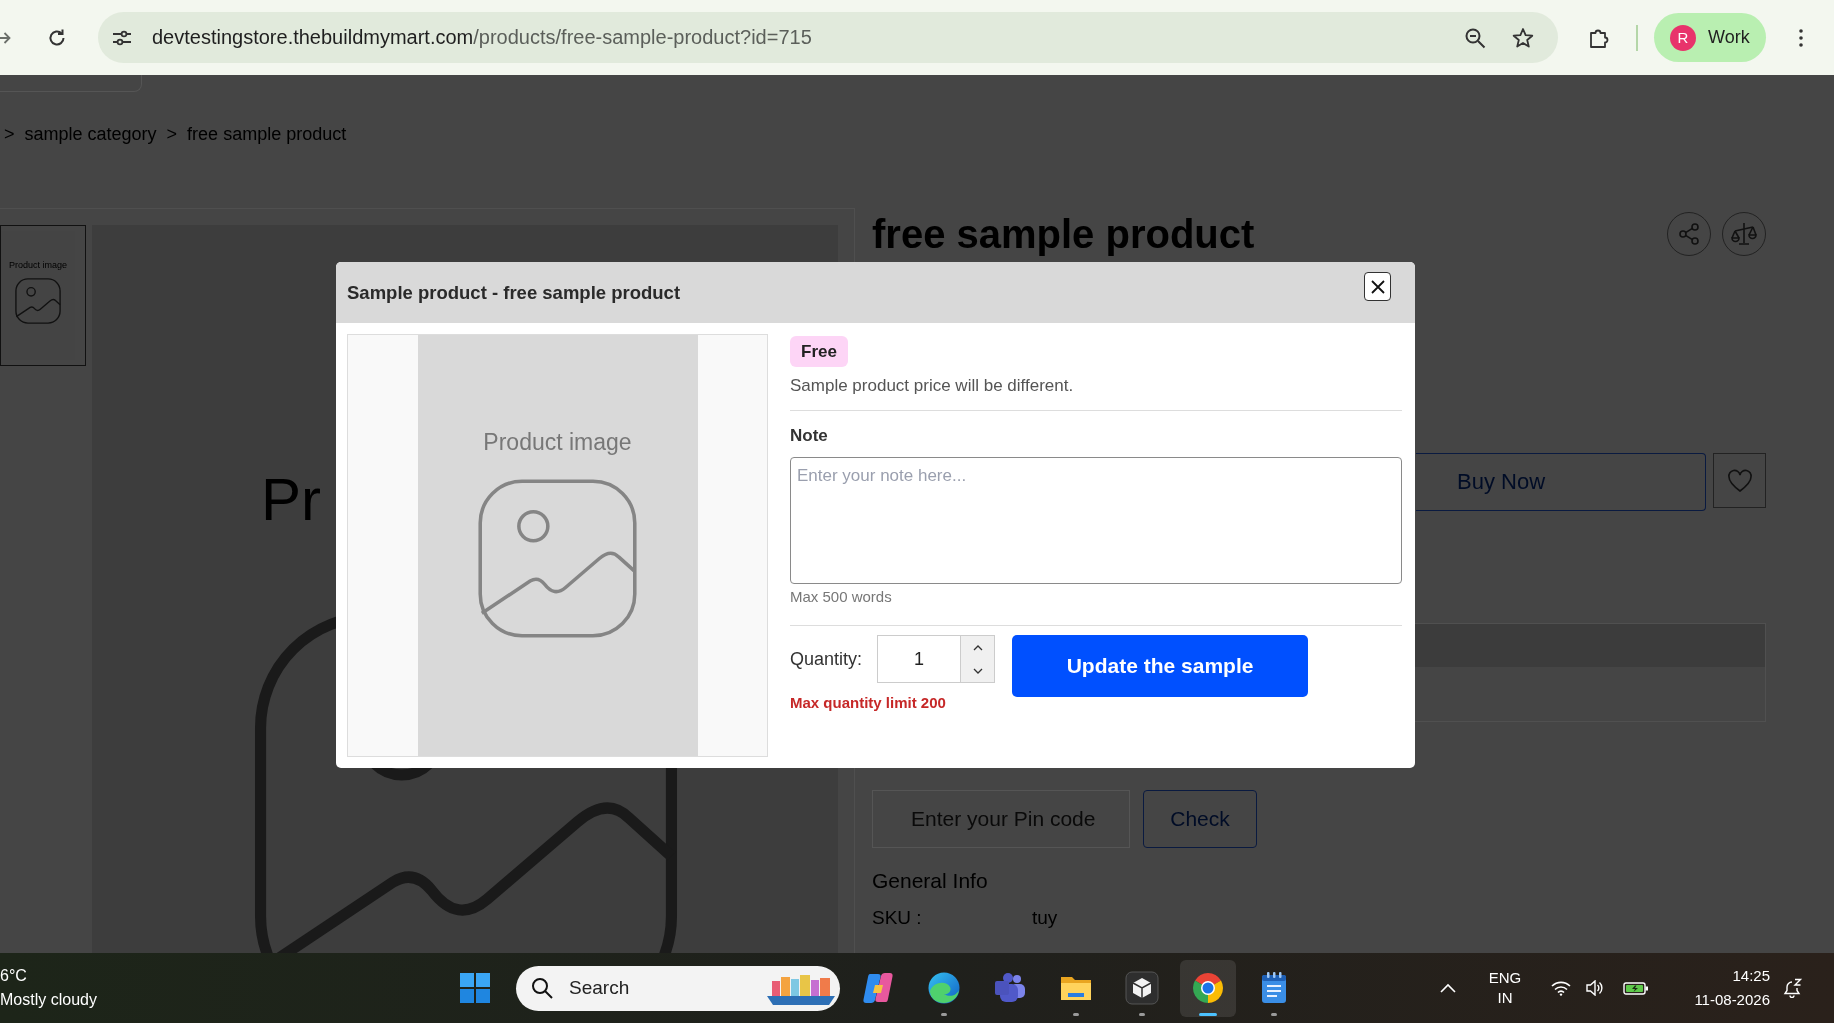  Describe the element at coordinates (809, 436) in the screenshot. I see `note-label: Note` at that location.